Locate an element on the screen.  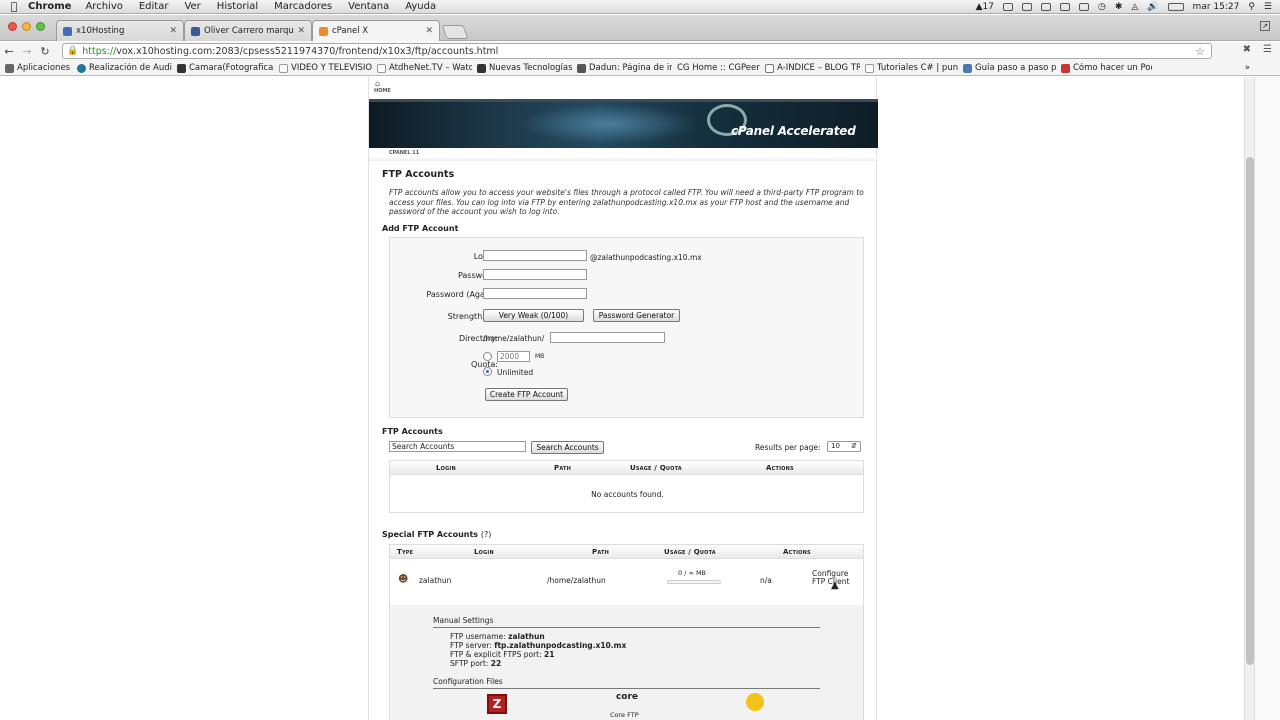
bookmark-label: Aplicaciones is located at coordinates (44, 68).